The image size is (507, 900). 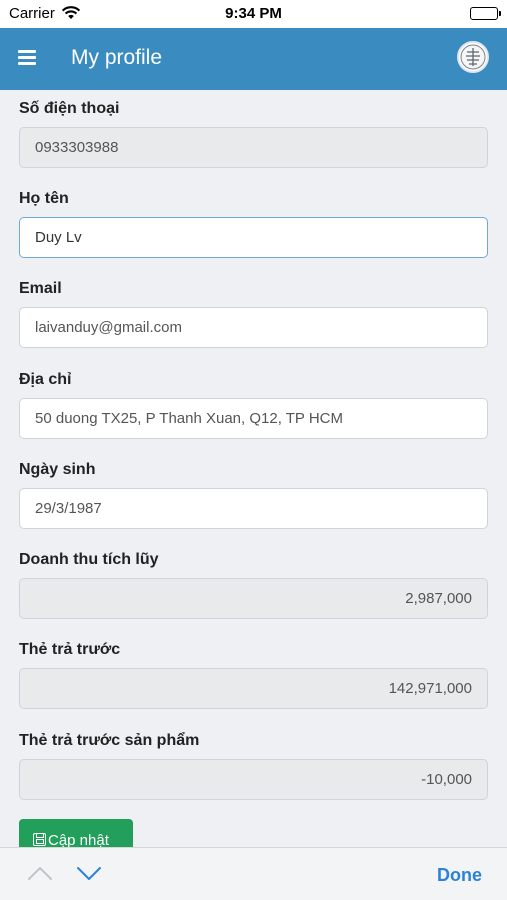 What do you see at coordinates (117, 57) in the screenshot?
I see `page-title: My profile` at bounding box center [117, 57].